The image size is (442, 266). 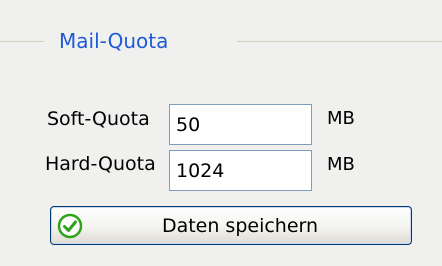 I want to click on hard-quota-input: 1024, so click(x=240, y=170).